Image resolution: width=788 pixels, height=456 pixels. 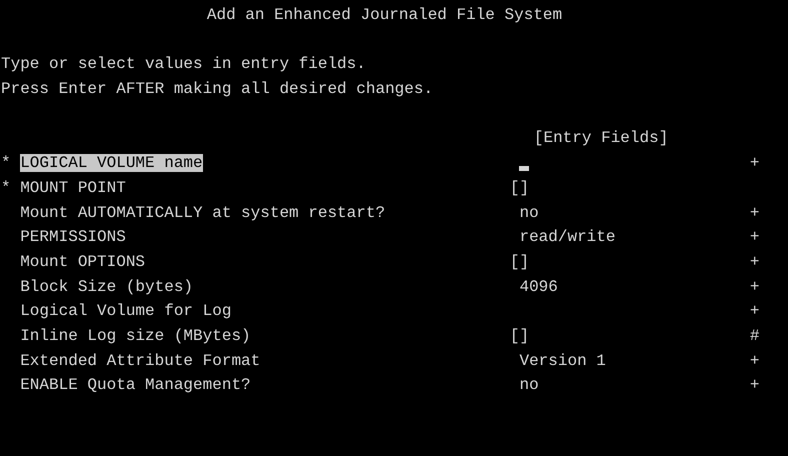 I want to click on field-label: Logical Volume for Log, so click(x=126, y=311).